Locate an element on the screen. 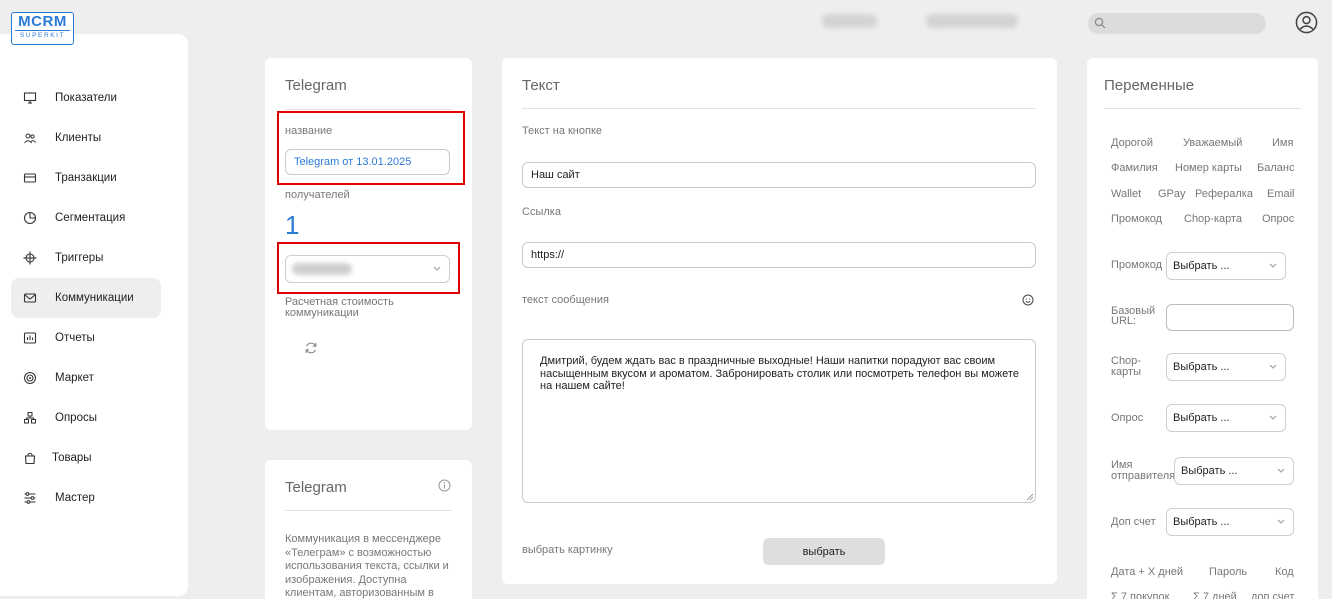 This screenshot has width=1332, height=599. chop-cards-label: Chop-карты is located at coordinates (1126, 366).